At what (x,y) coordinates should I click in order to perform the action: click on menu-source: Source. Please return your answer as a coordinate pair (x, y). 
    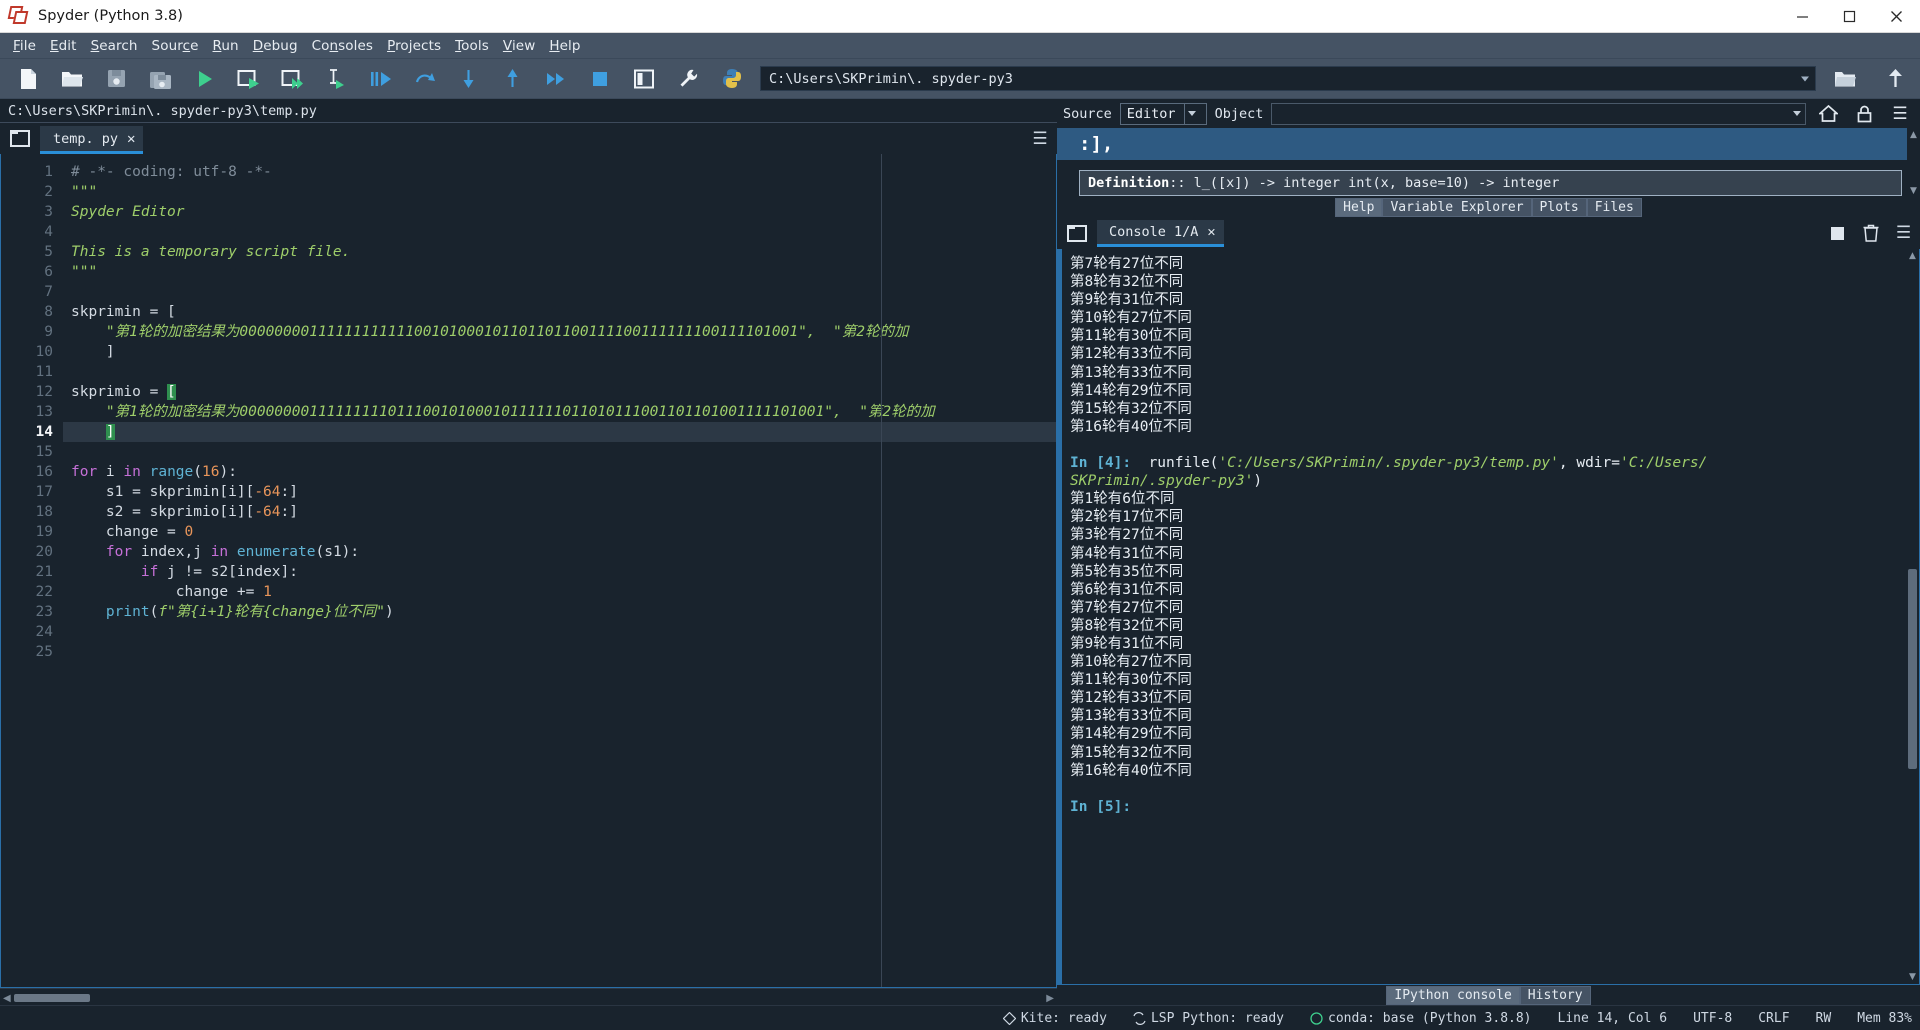
    Looking at the image, I should click on (175, 46).